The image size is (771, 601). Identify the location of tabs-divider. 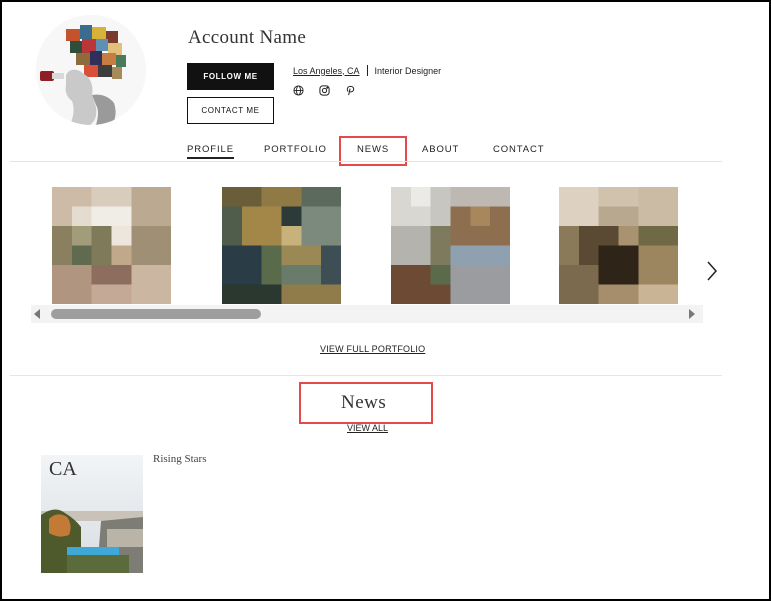
(366, 161).